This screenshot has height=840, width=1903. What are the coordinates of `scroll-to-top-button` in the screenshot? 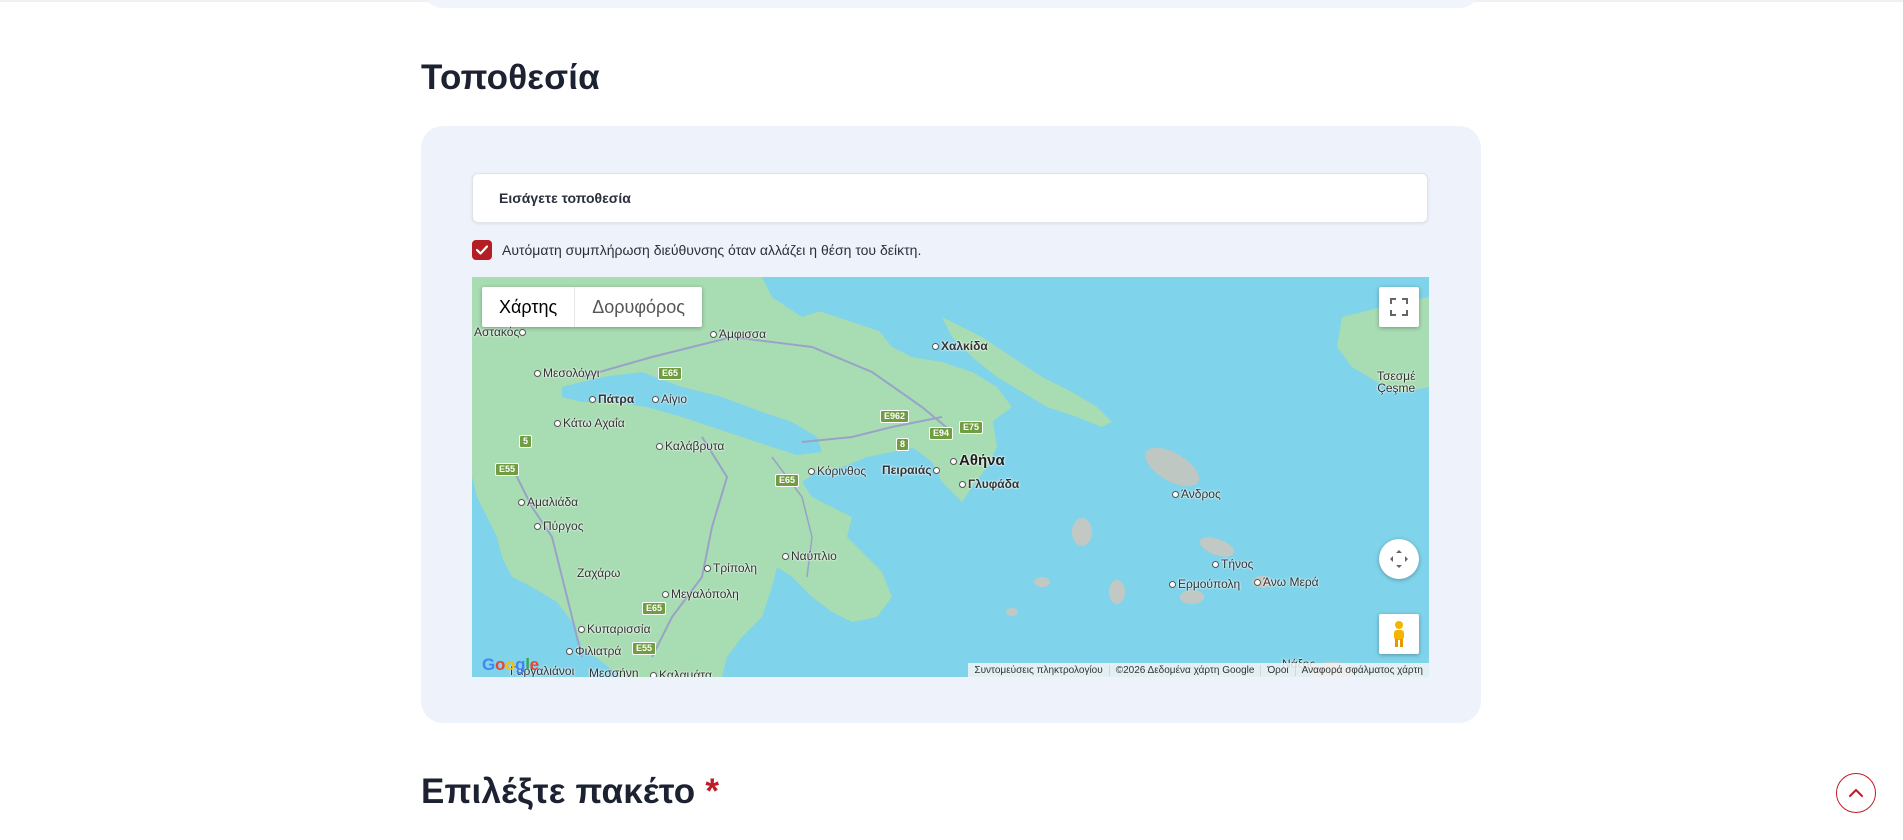 It's located at (1856, 793).